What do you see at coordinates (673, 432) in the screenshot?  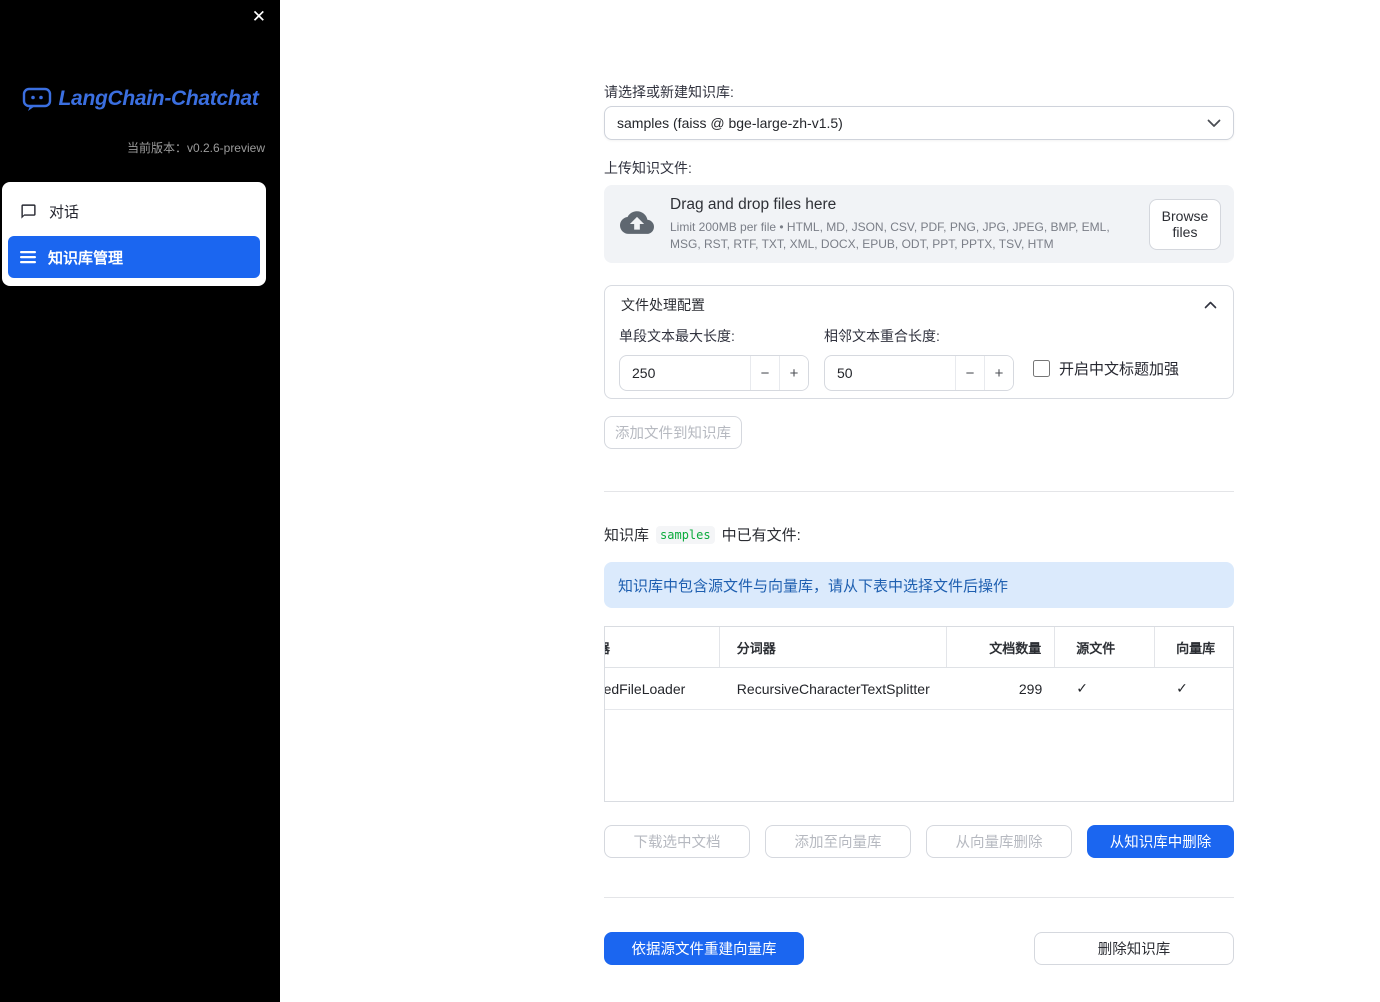 I see `add-files-button: 添加文件到知识库` at bounding box center [673, 432].